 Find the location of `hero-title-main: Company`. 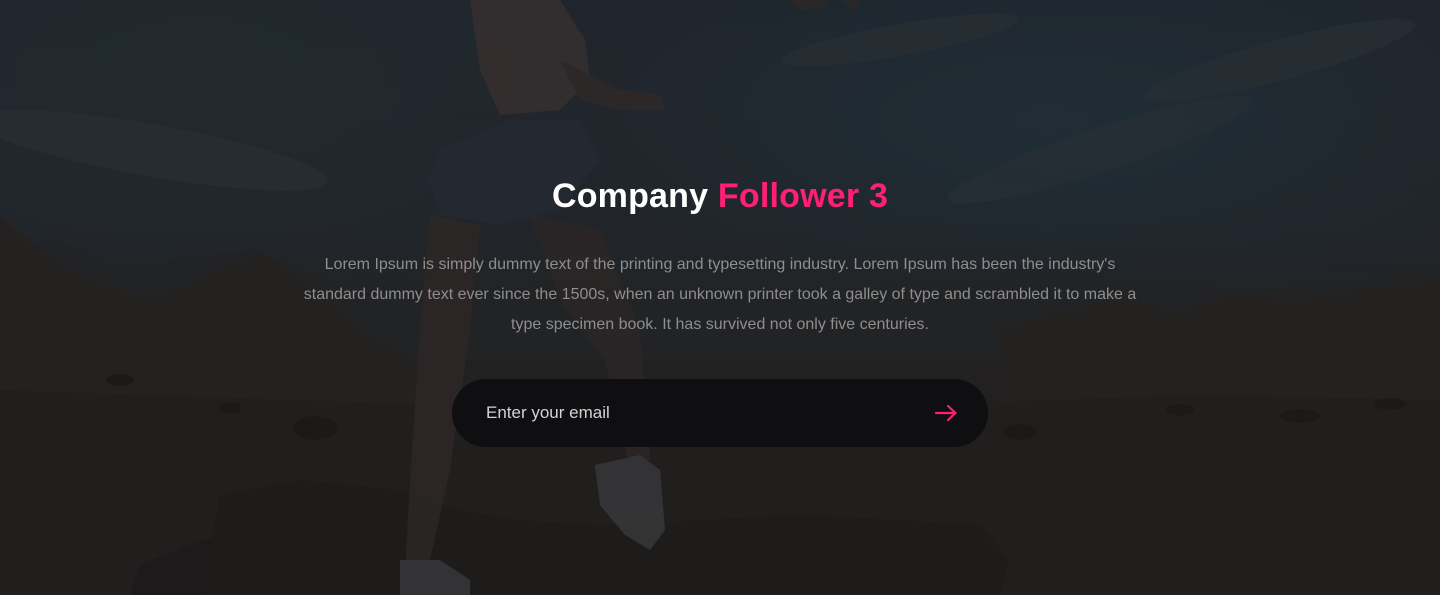

hero-title-main: Company is located at coordinates (630, 196).